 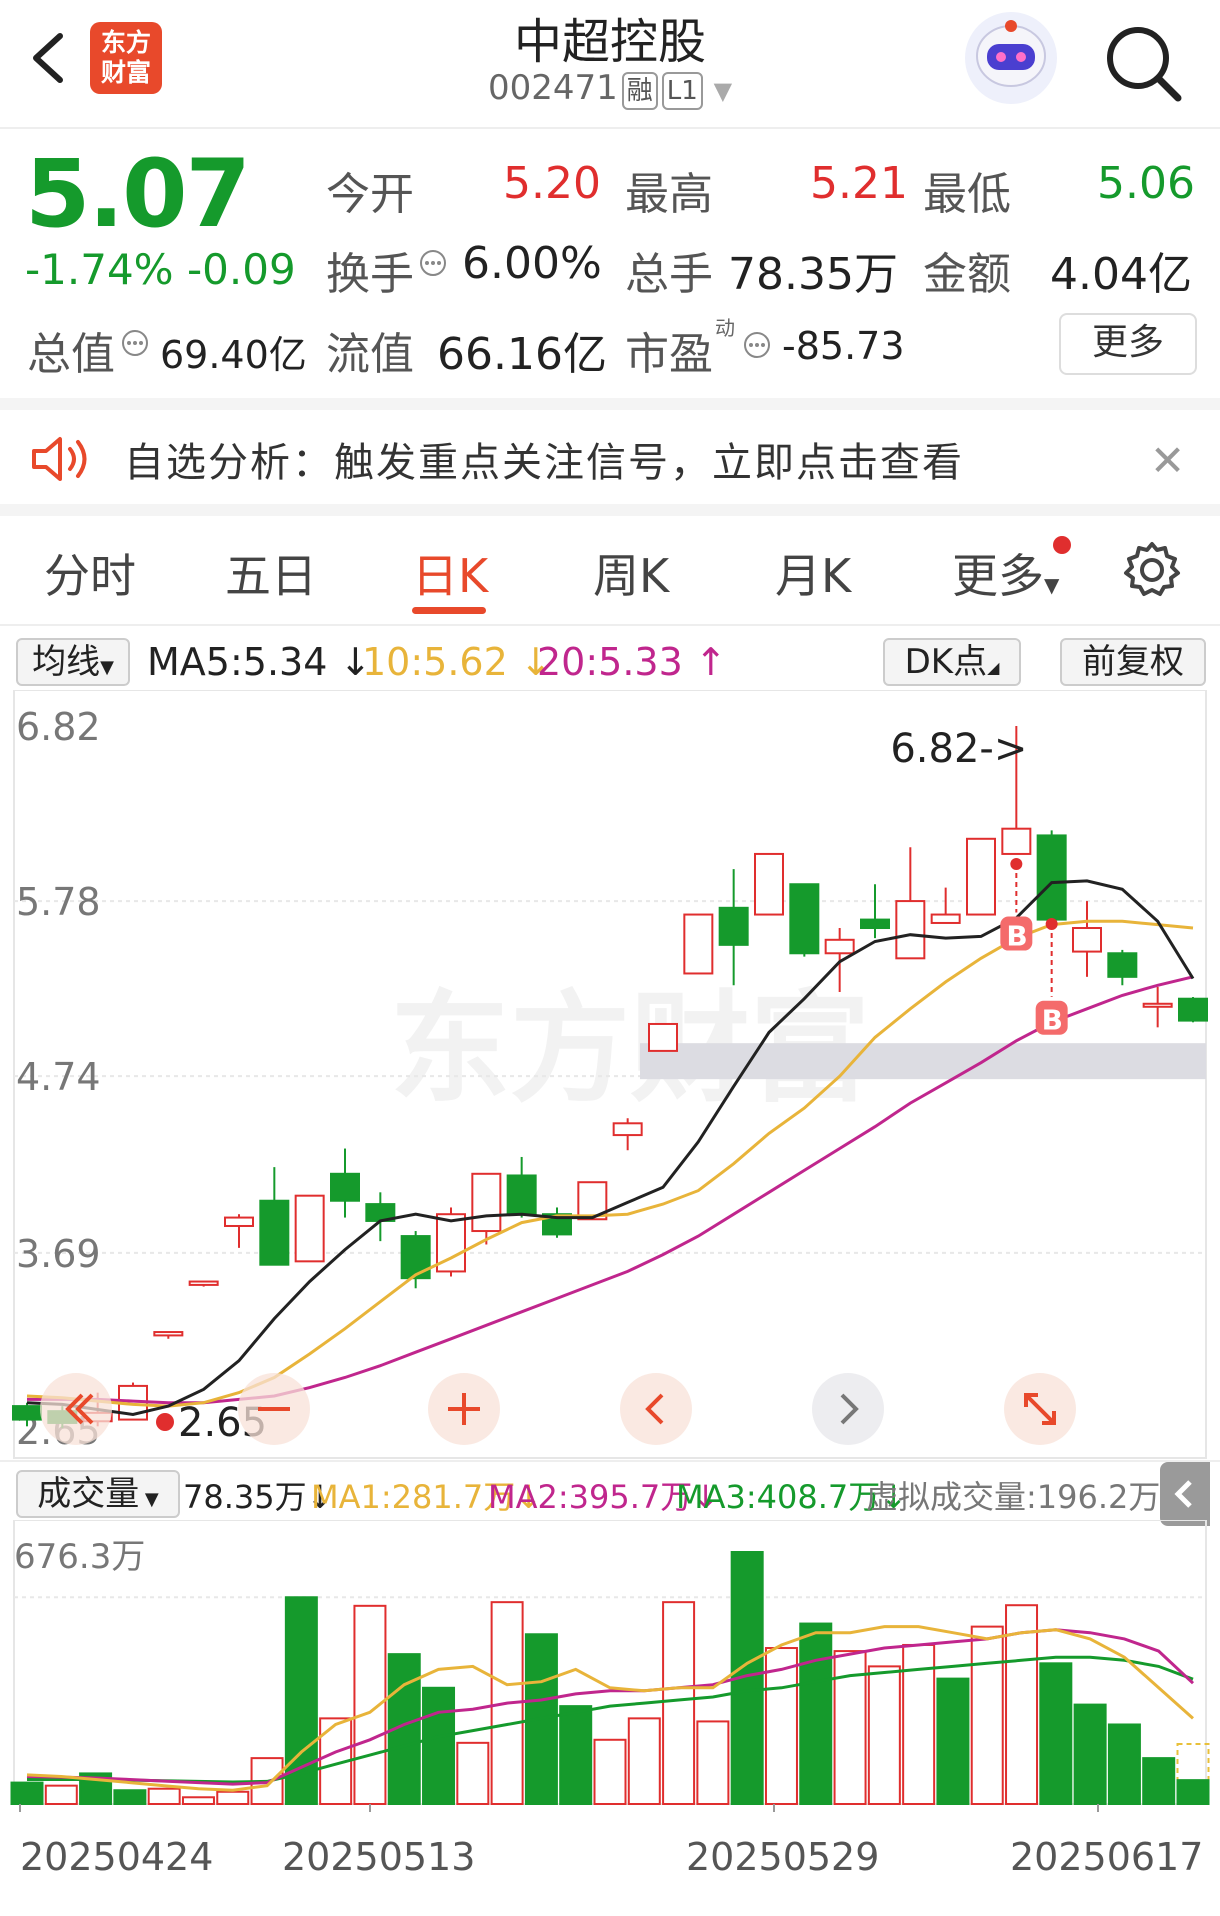 I want to click on float-value: 66.16亿, so click(x=522, y=354).